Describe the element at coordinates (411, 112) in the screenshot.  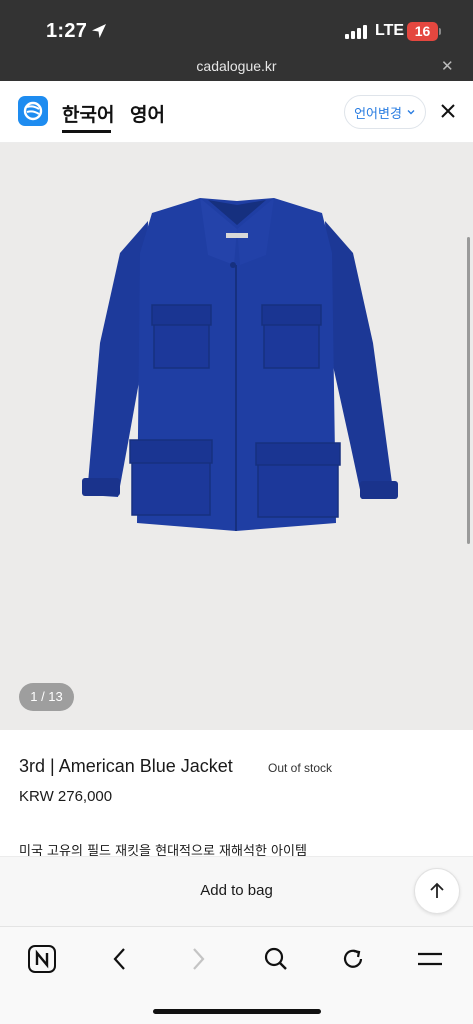
I see `chevron-down-icon` at that location.